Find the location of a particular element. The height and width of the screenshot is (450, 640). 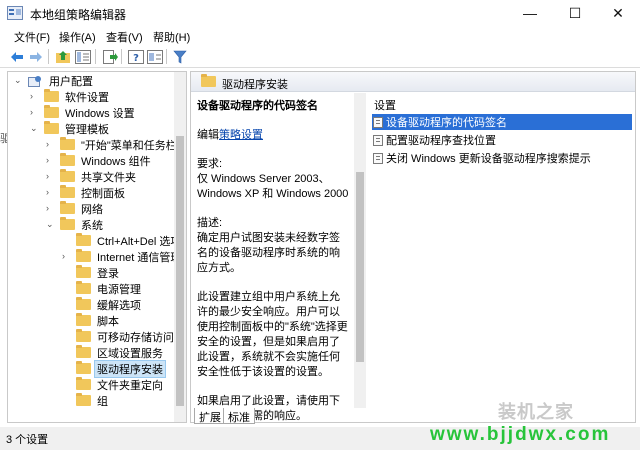

tree-item: 缓解选项 is located at coordinates (97, 304).